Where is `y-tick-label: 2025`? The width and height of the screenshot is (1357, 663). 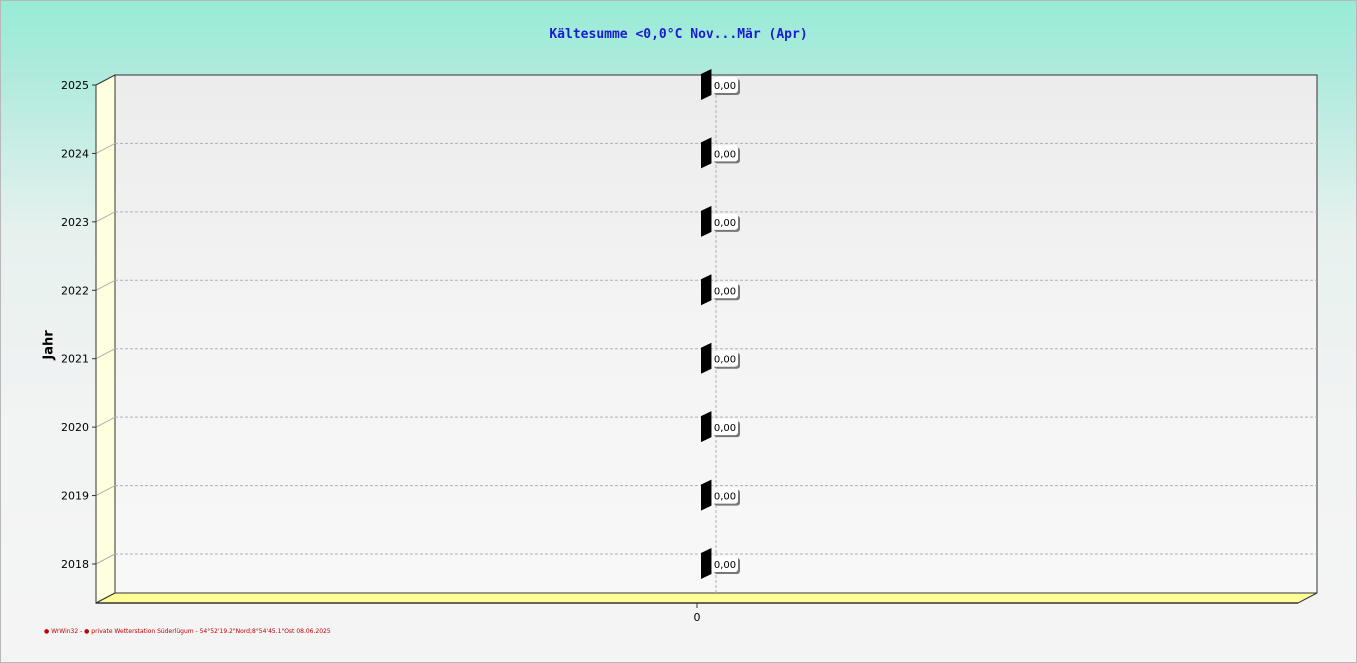 y-tick-label: 2025 is located at coordinates (75, 85).